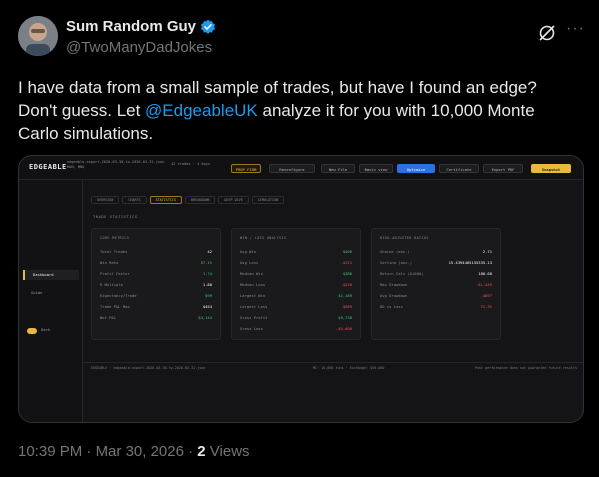 This screenshot has width=599, height=477. What do you see at coordinates (51, 301) in the screenshot?
I see `app-sidebar: Dashboard Guide Dark` at bounding box center [51, 301].